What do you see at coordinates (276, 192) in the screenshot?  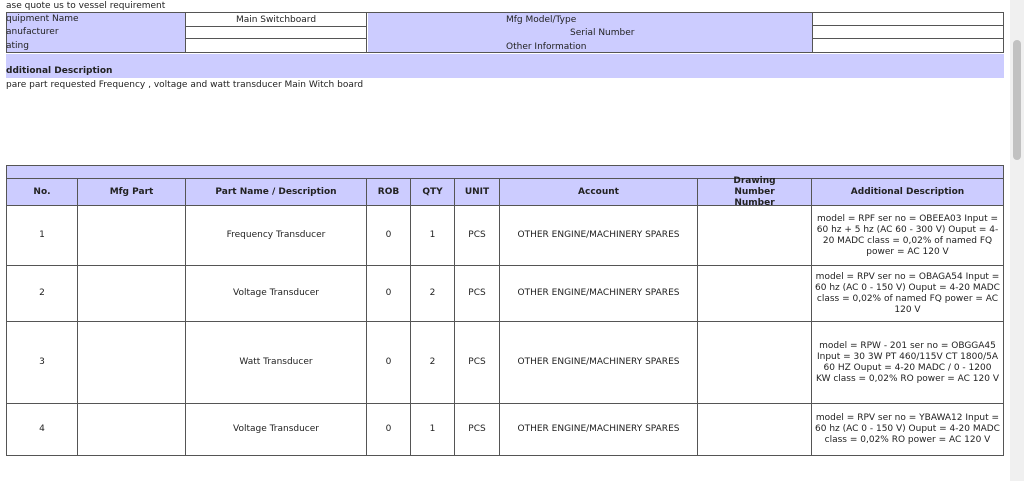 I see `header-part-name: Part Name / Description` at bounding box center [276, 192].